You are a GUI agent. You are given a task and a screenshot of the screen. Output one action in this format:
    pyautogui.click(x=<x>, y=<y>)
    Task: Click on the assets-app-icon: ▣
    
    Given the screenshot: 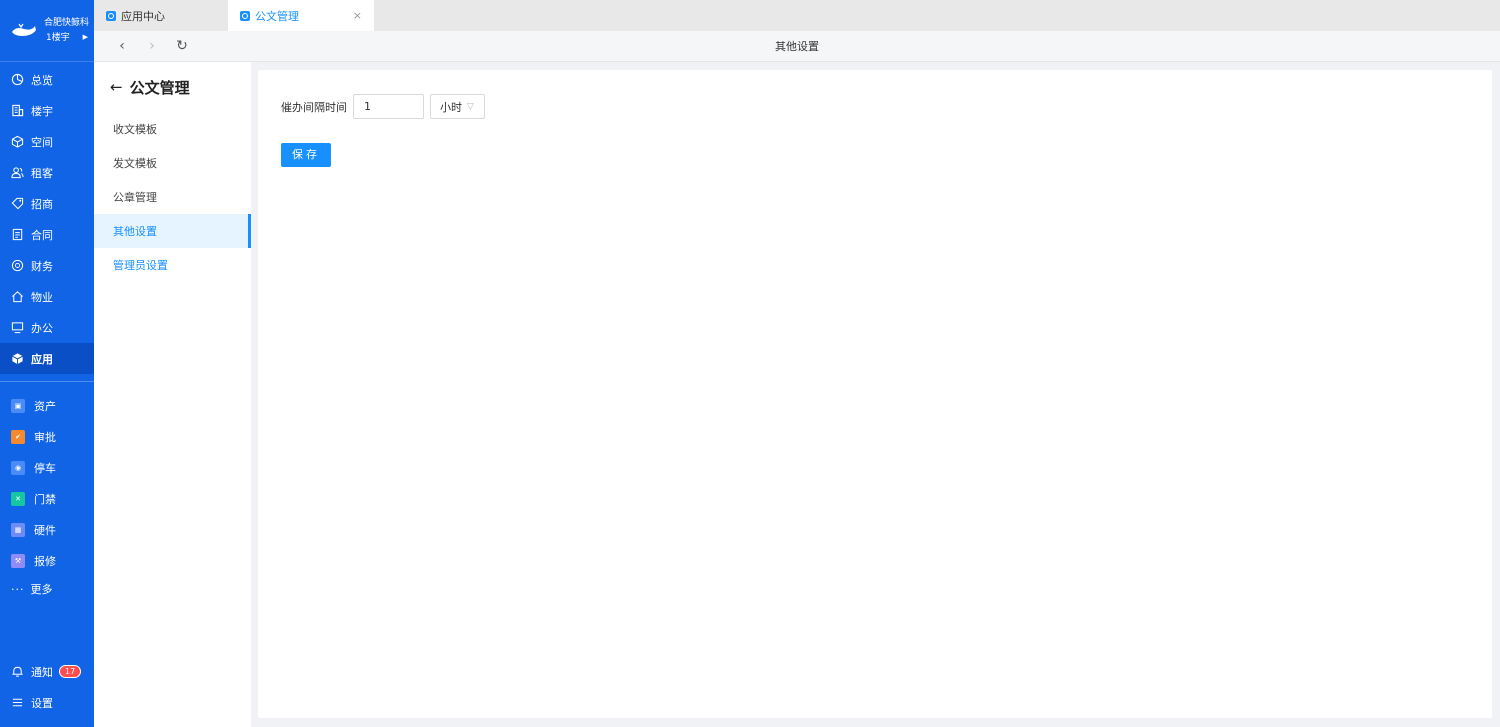 What is the action you would take?
    pyautogui.click(x=18, y=405)
    